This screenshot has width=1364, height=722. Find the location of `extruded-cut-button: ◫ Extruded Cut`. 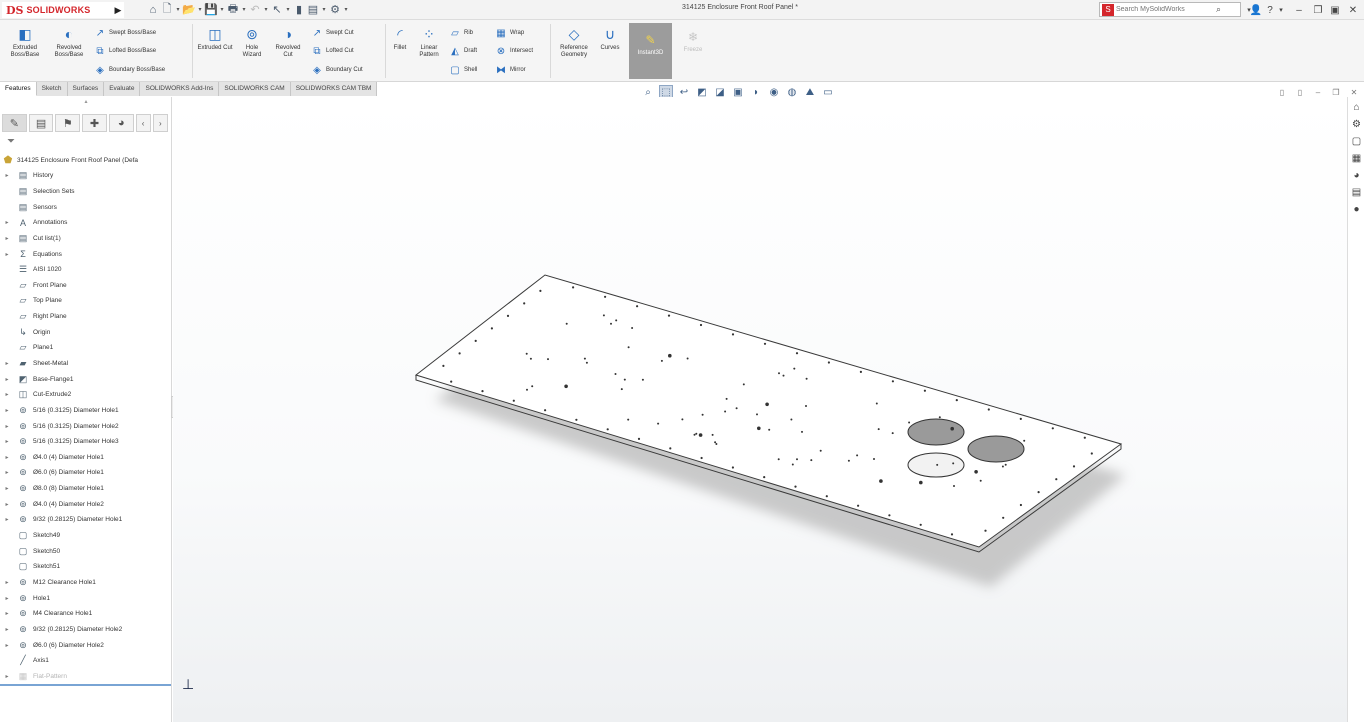

extruded-cut-button: ◫ Extruded Cut is located at coordinates (215, 38).